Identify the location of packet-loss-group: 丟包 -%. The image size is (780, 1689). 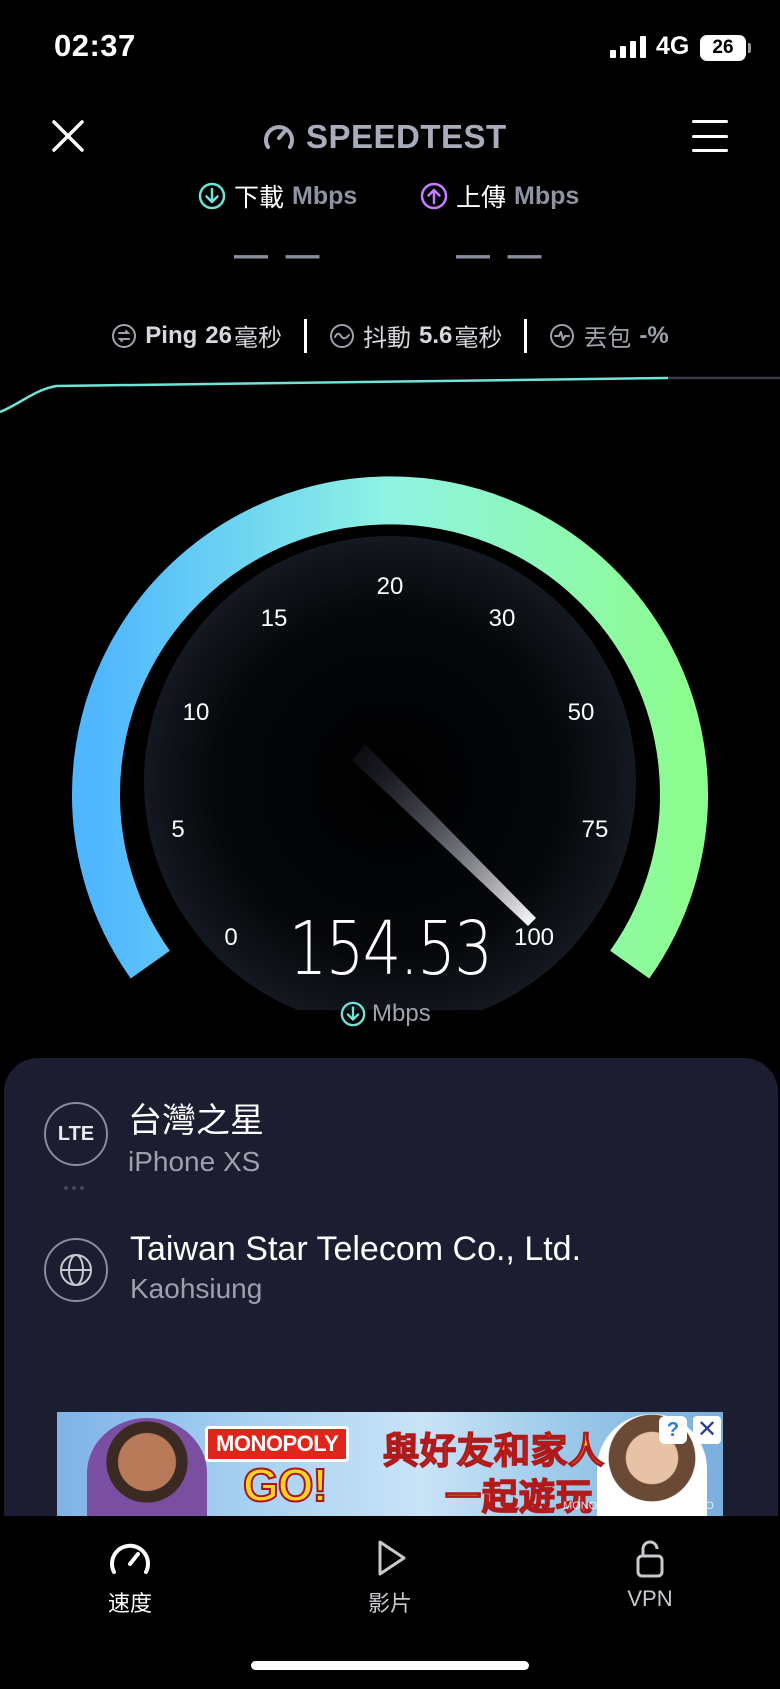
(609, 335).